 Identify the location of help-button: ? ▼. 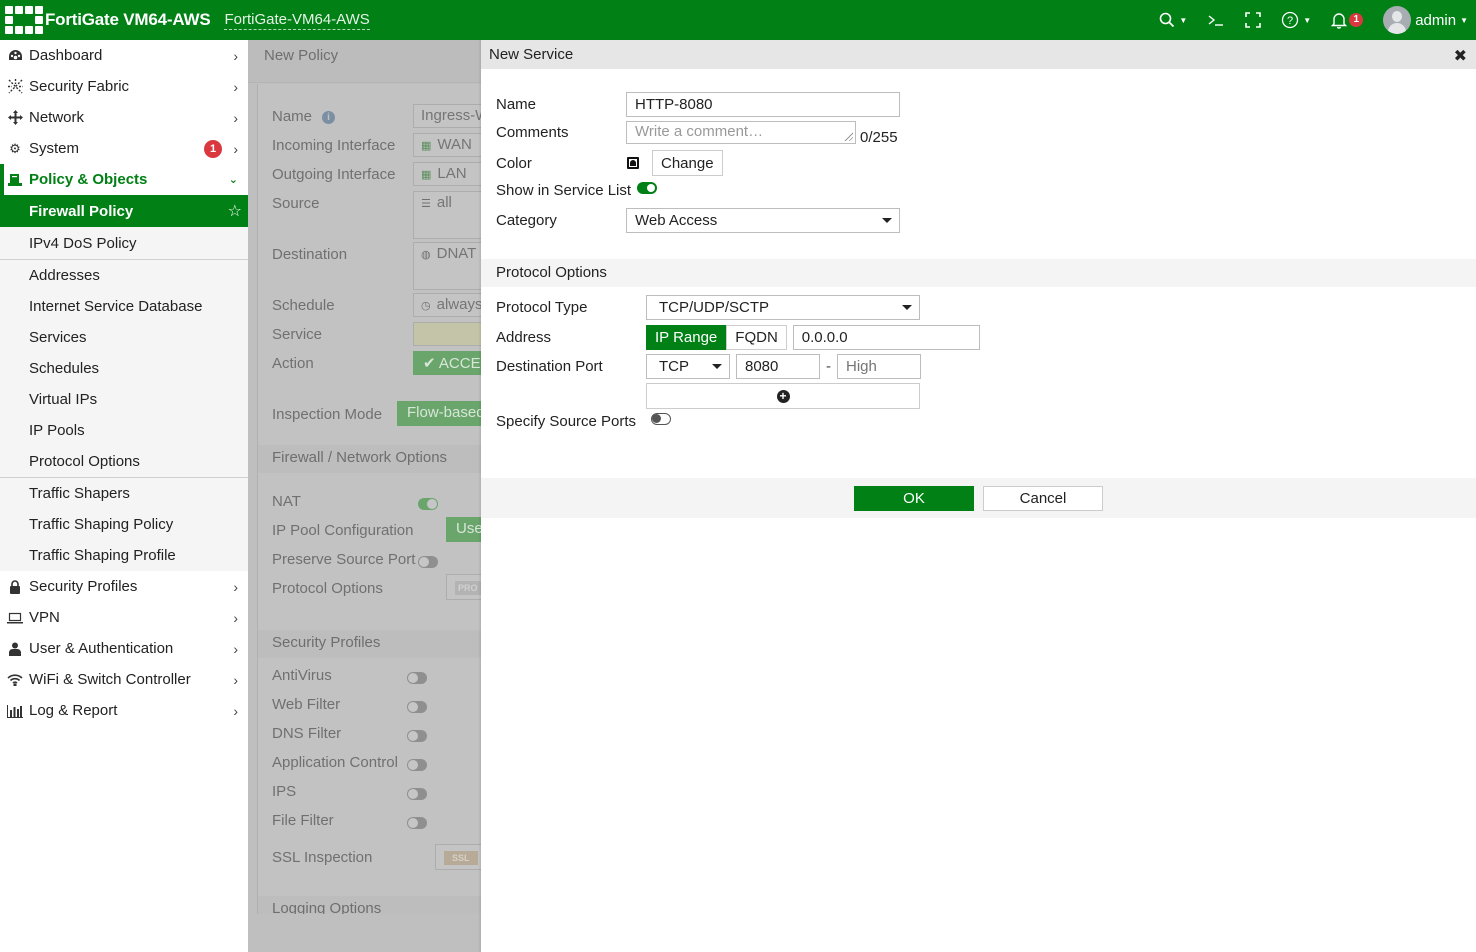
(1296, 20).